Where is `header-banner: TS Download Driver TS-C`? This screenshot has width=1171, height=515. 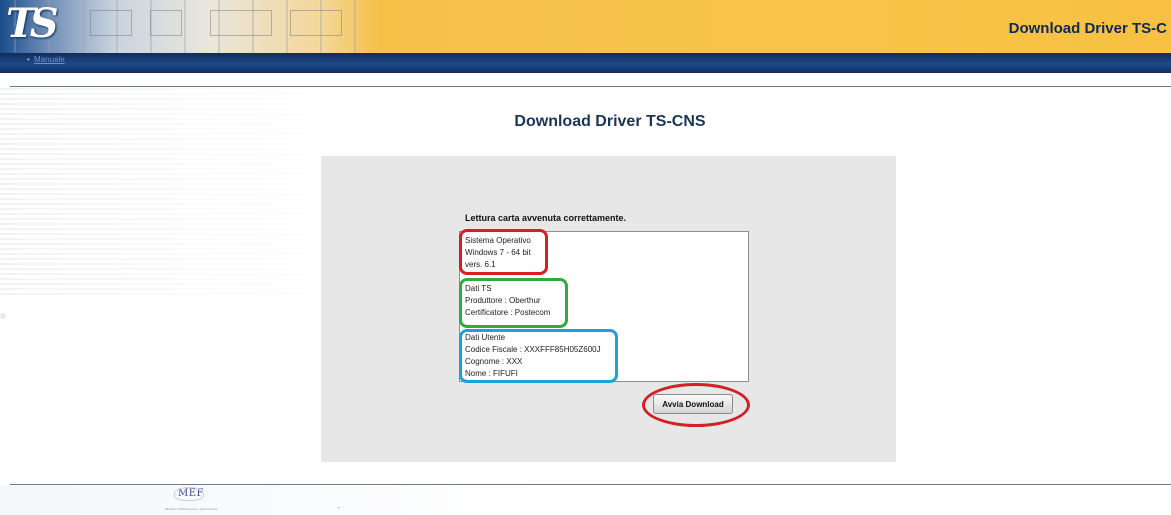
header-banner: TS Download Driver TS-C is located at coordinates (585, 26).